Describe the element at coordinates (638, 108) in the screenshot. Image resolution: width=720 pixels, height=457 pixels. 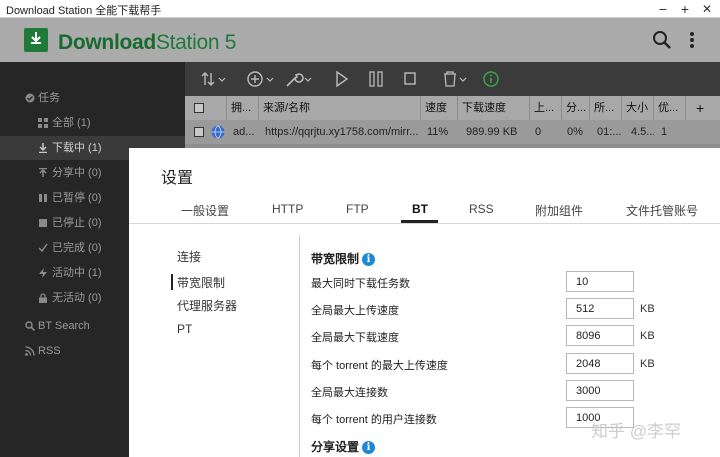
I see `column-header-size: 大小` at that location.